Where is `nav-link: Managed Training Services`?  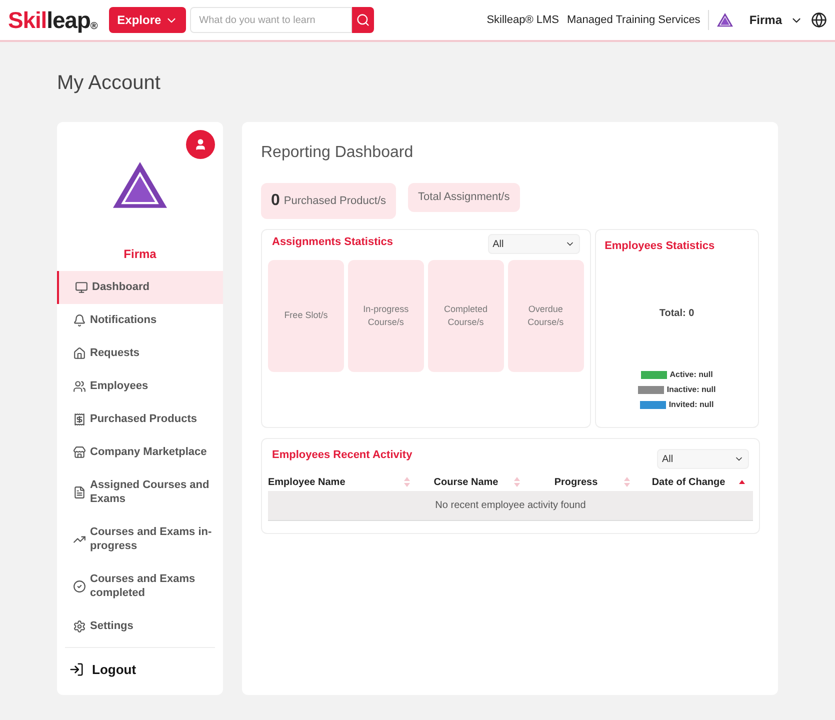 nav-link: Managed Training Services is located at coordinates (633, 20).